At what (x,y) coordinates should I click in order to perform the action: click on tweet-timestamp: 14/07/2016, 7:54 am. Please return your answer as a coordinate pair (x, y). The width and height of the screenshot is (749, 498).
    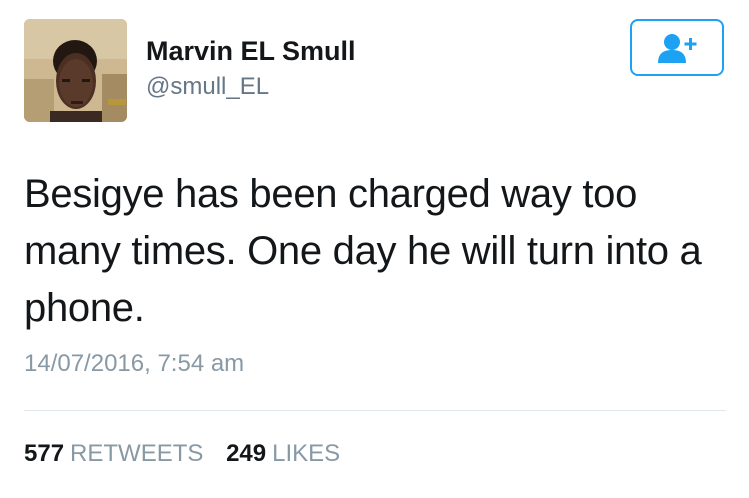
    Looking at the image, I should click on (134, 364).